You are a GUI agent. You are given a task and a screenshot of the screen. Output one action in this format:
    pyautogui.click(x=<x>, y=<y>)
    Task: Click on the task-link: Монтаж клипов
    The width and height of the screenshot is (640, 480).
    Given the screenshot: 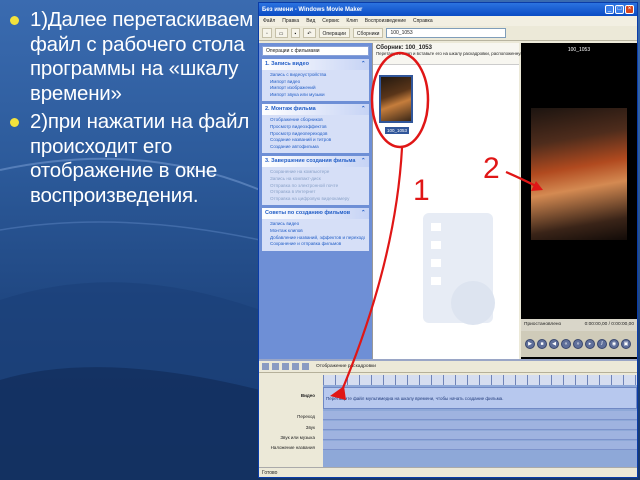 What is the action you would take?
    pyautogui.click(x=317, y=231)
    